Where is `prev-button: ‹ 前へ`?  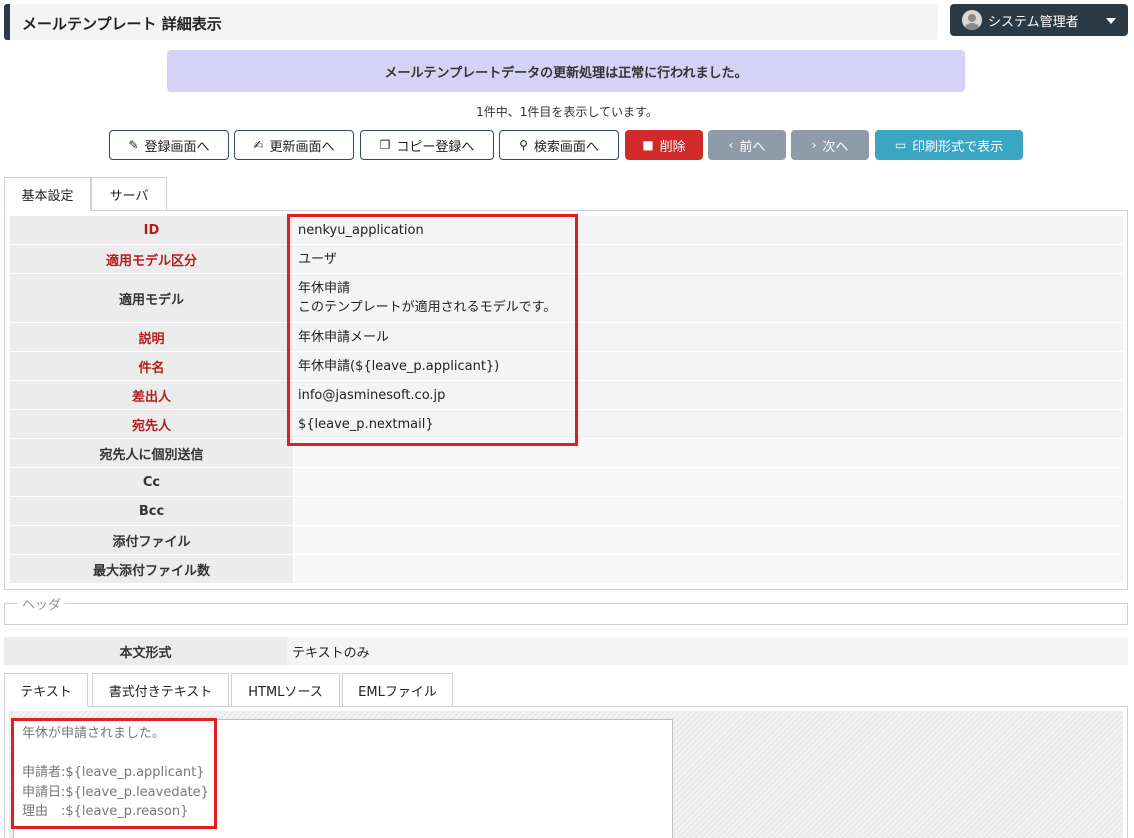 prev-button: ‹ 前へ is located at coordinates (747, 145).